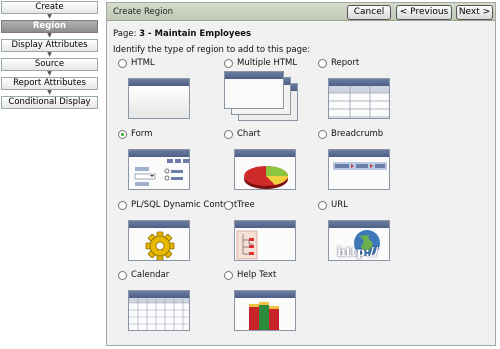 Image resolution: width=500 pixels, height=349 pixels. What do you see at coordinates (322, 134) in the screenshot?
I see `breadcrumb-radio` at bounding box center [322, 134].